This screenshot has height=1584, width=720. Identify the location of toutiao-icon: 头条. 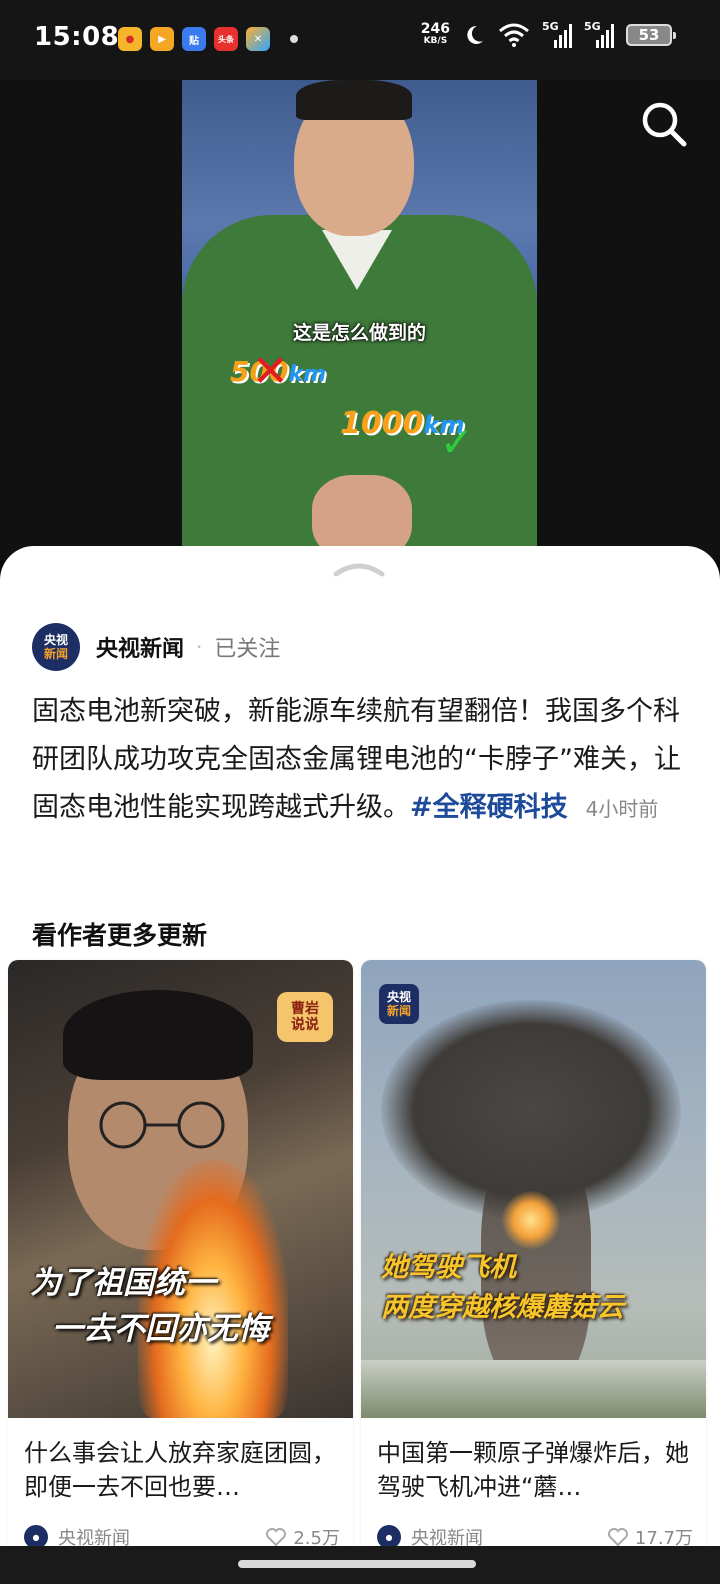
(226, 39).